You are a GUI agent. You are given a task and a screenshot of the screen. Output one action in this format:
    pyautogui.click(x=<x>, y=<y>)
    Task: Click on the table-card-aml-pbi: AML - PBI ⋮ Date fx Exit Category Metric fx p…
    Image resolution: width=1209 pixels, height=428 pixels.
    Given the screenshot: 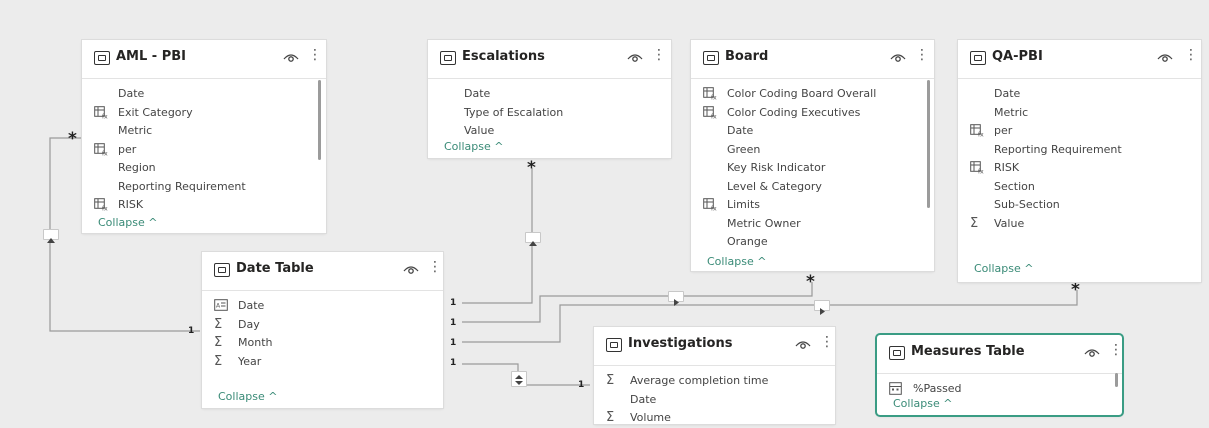 What is the action you would take?
    pyautogui.click(x=204, y=136)
    